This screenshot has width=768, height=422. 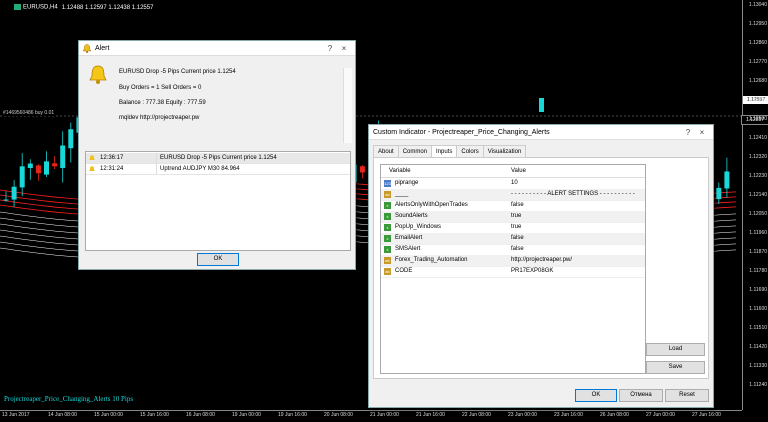 I want to click on tab-common: Common, so click(x=415, y=151).